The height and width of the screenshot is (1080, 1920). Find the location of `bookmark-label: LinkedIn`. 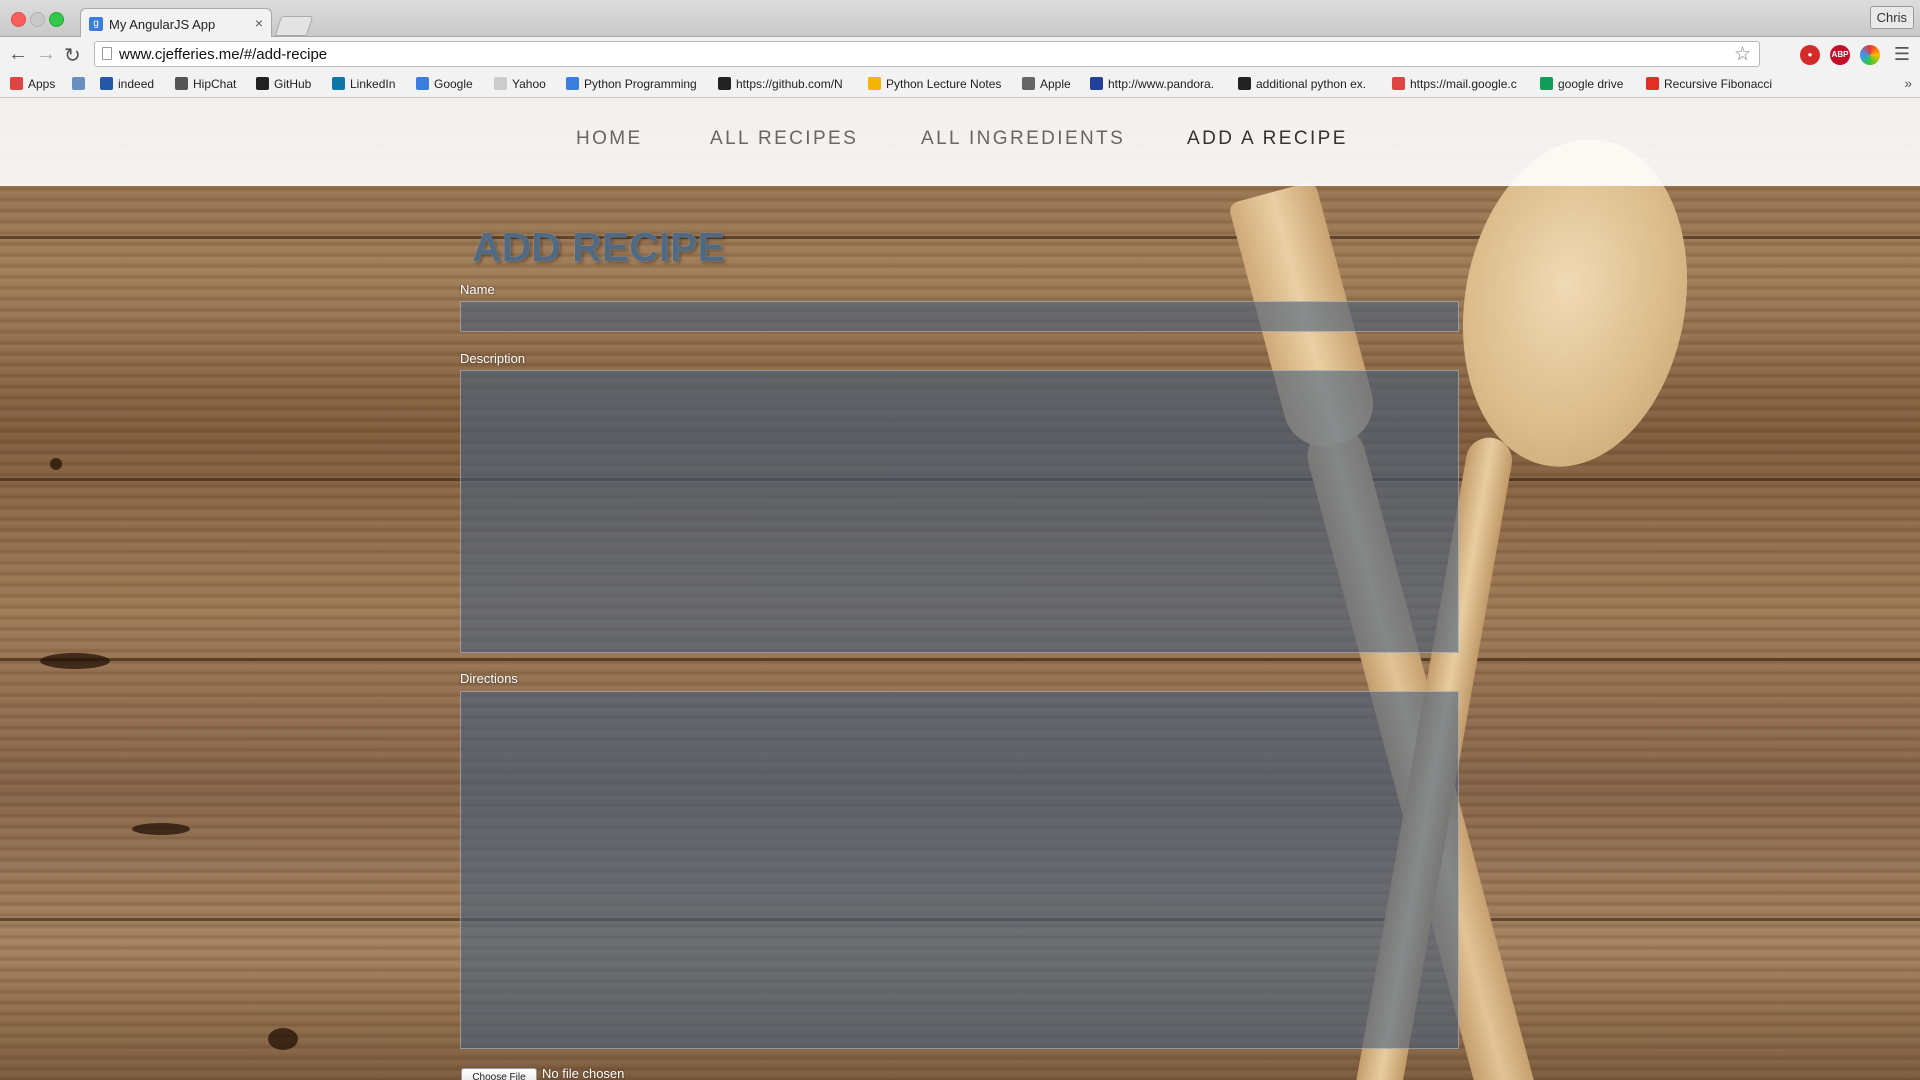

bookmark-label: LinkedIn is located at coordinates (373, 84).